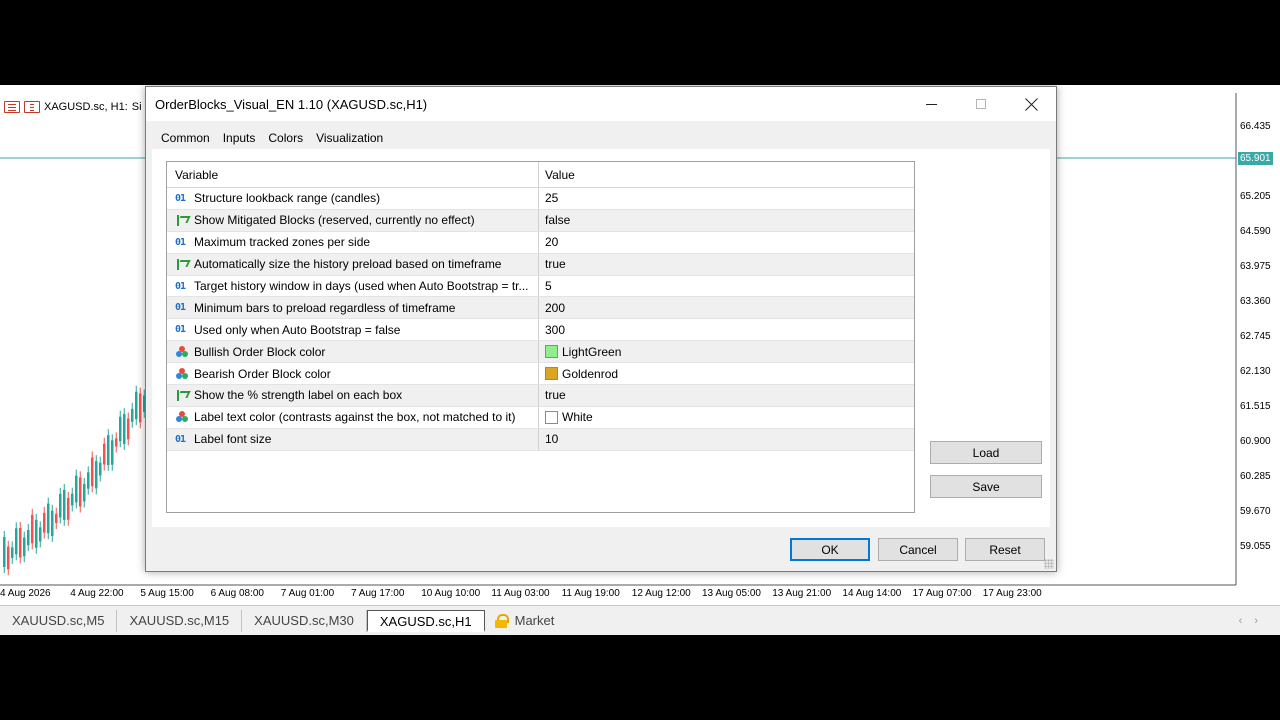 The width and height of the screenshot is (1280, 720). Describe the element at coordinates (830, 549) in the screenshot. I see `ok-button: OK` at that location.